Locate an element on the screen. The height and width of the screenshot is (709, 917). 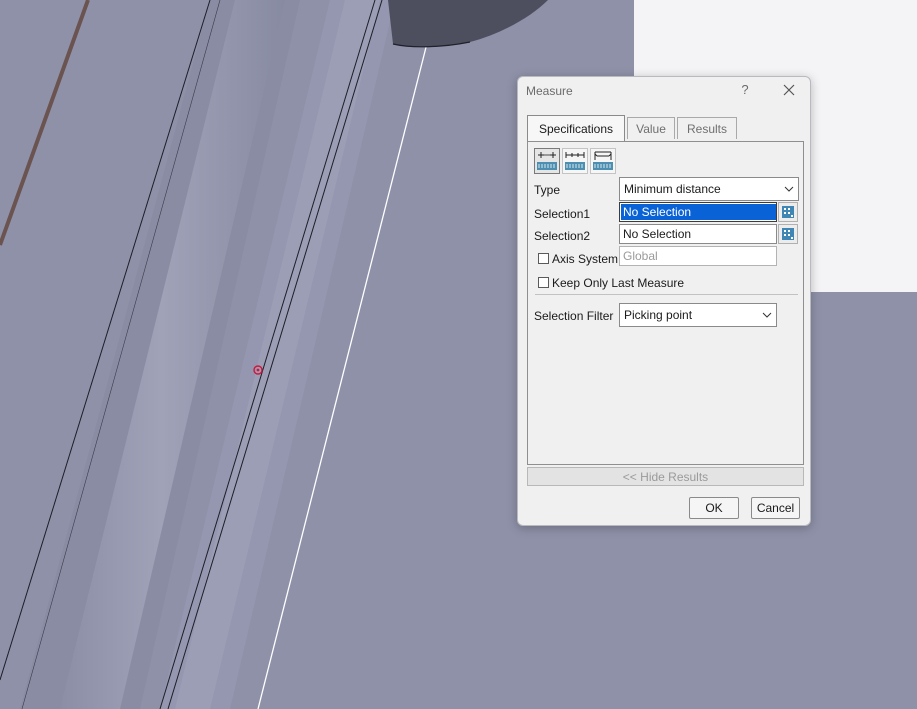
selection1-field: No Selection is located at coordinates (698, 212).